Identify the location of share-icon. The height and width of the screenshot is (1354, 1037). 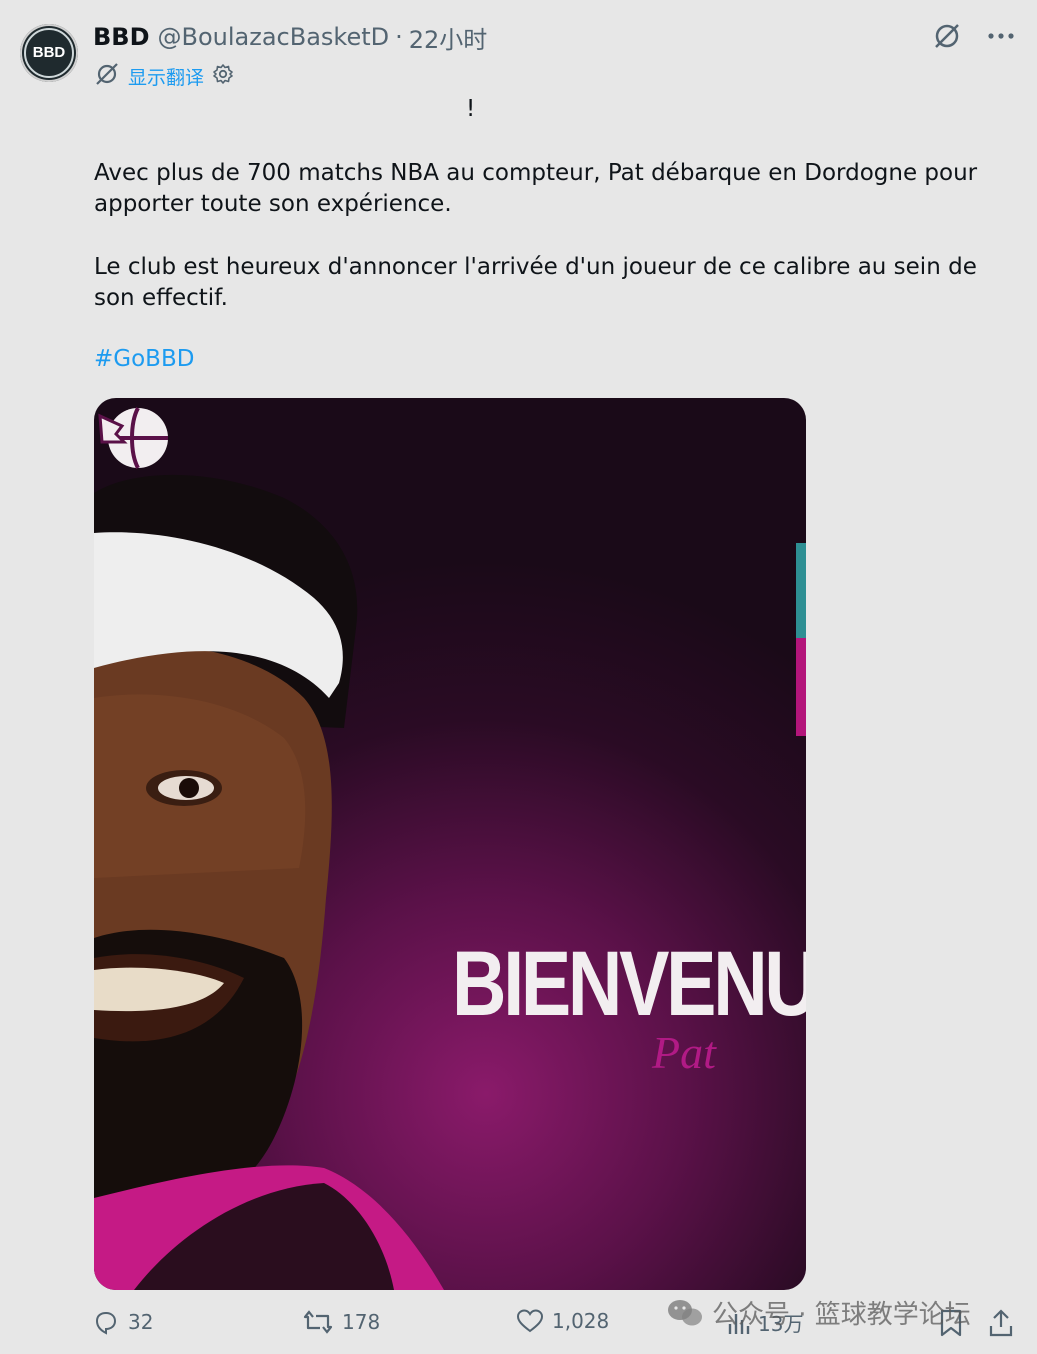
(1001, 1323).